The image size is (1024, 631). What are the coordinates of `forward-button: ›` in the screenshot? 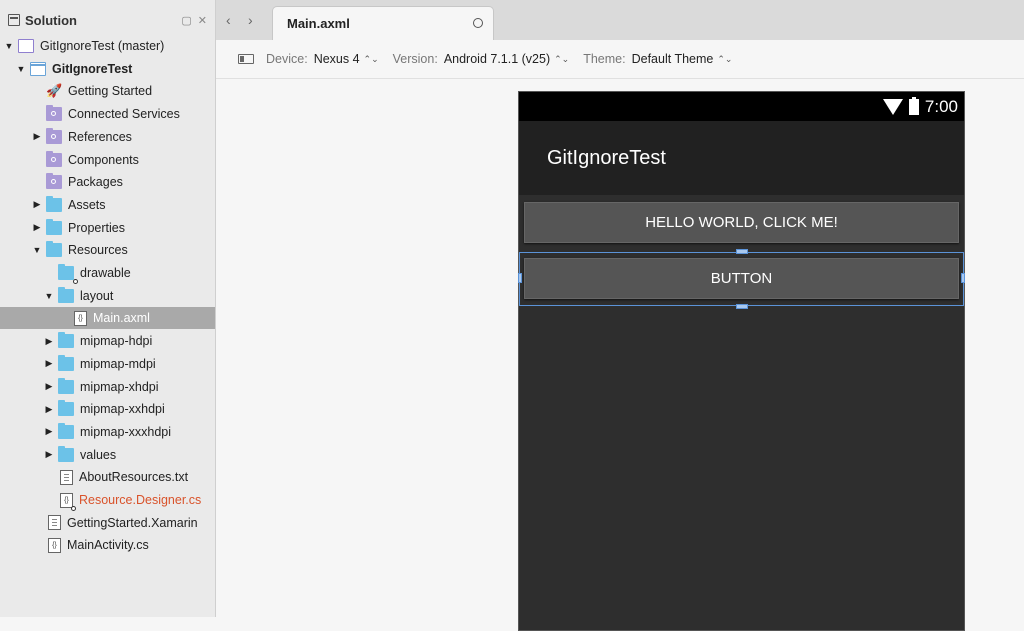 It's located at (250, 20).